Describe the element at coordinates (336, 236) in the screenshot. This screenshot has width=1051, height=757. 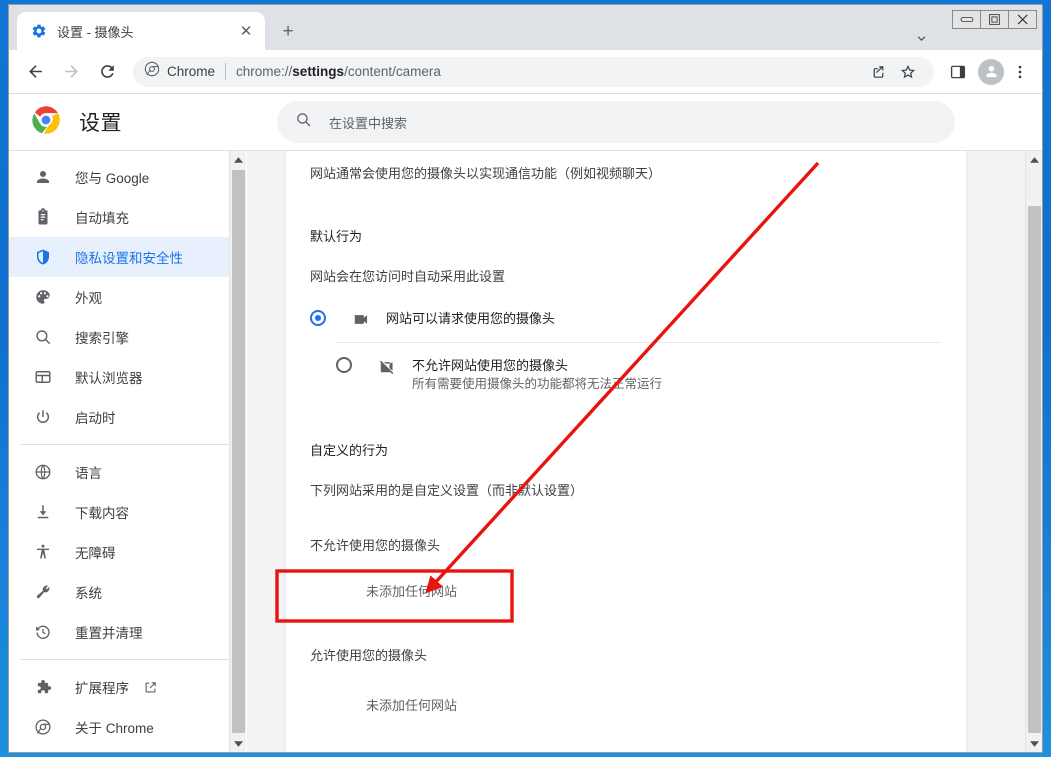
I see `default-behavior-title: 默认行为` at that location.